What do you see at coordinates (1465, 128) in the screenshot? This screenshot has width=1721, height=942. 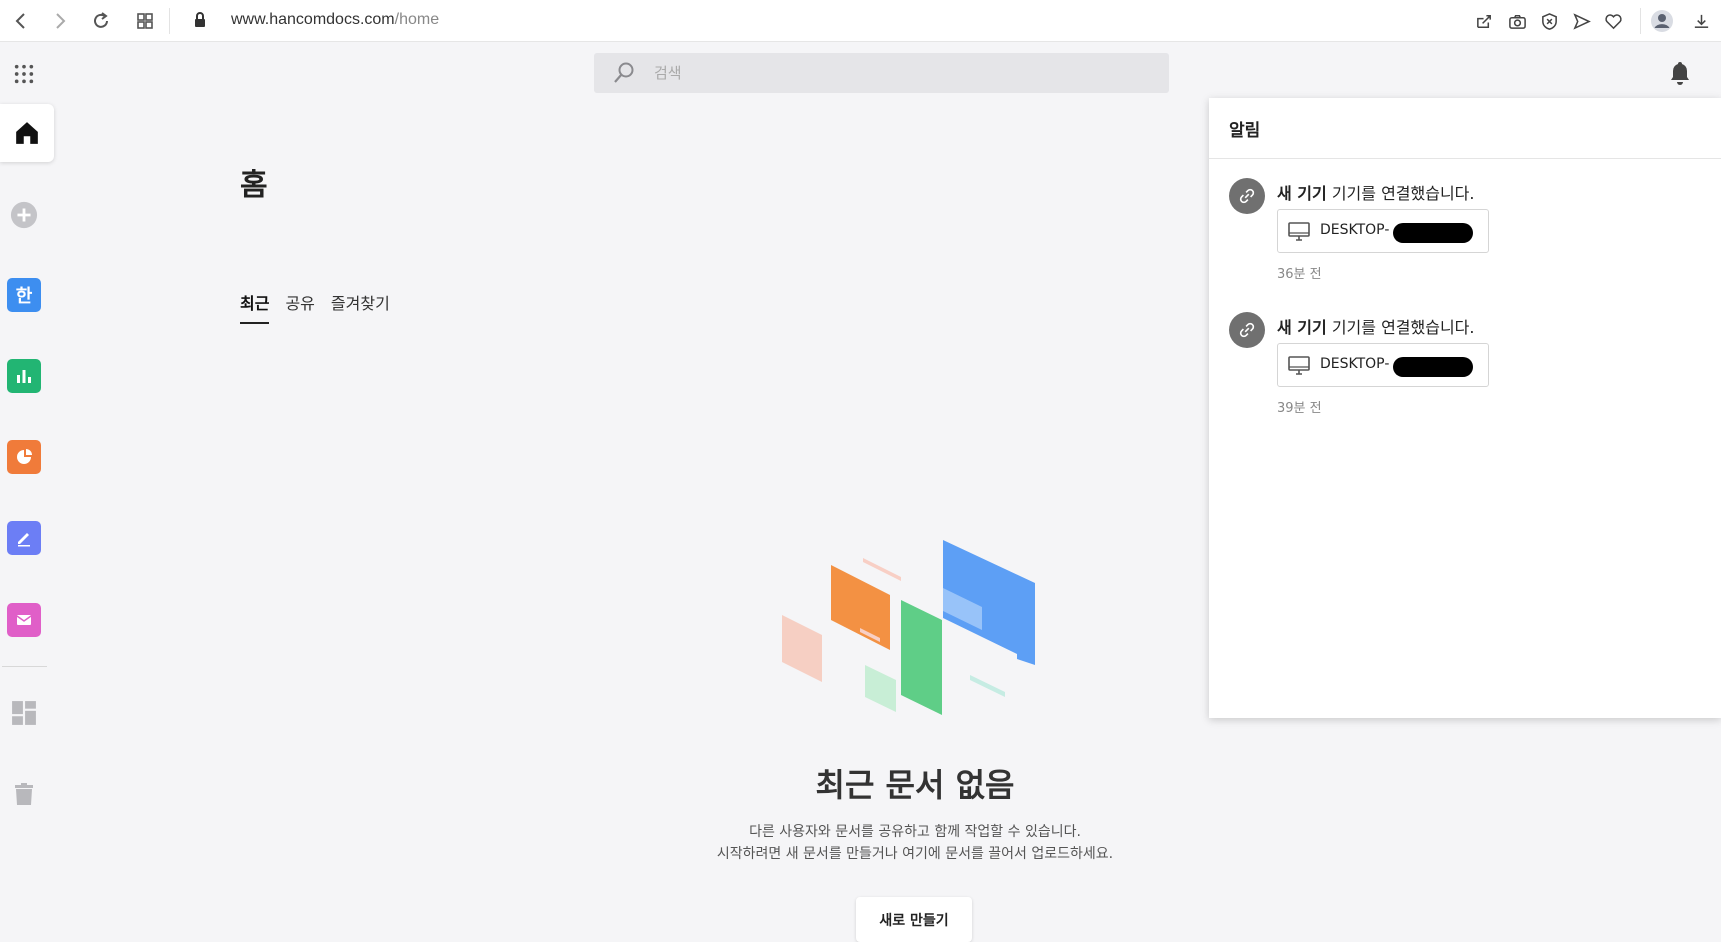 I see `notification-panel-title: 알림` at bounding box center [1465, 128].